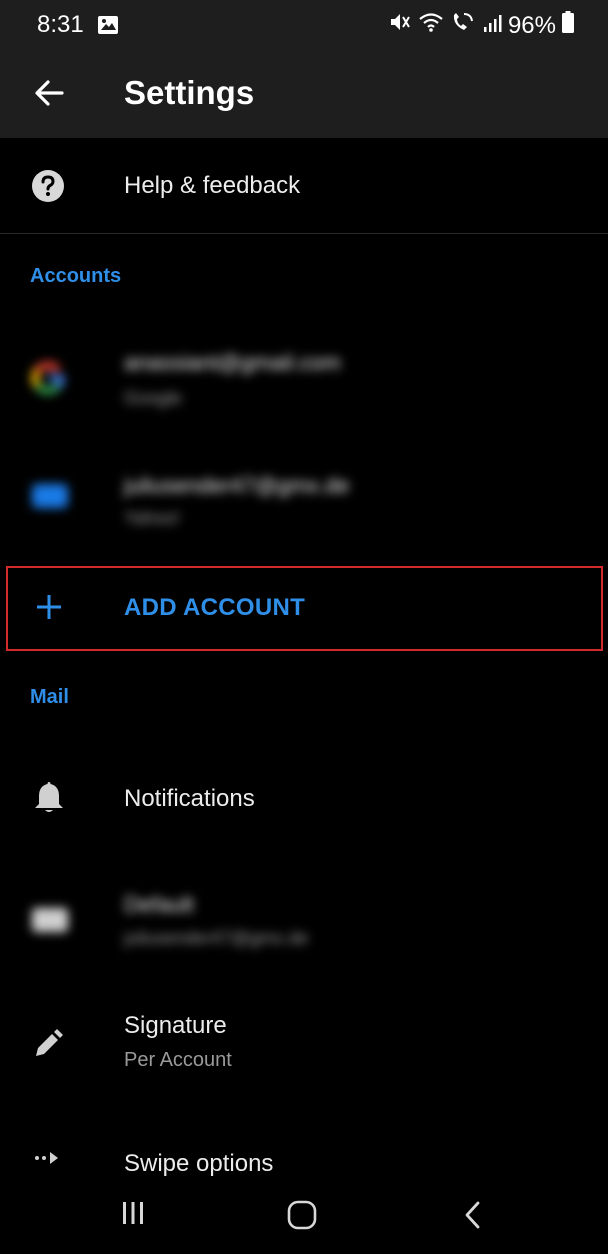  I want to click on account-type: Yahoo!, so click(152, 518).